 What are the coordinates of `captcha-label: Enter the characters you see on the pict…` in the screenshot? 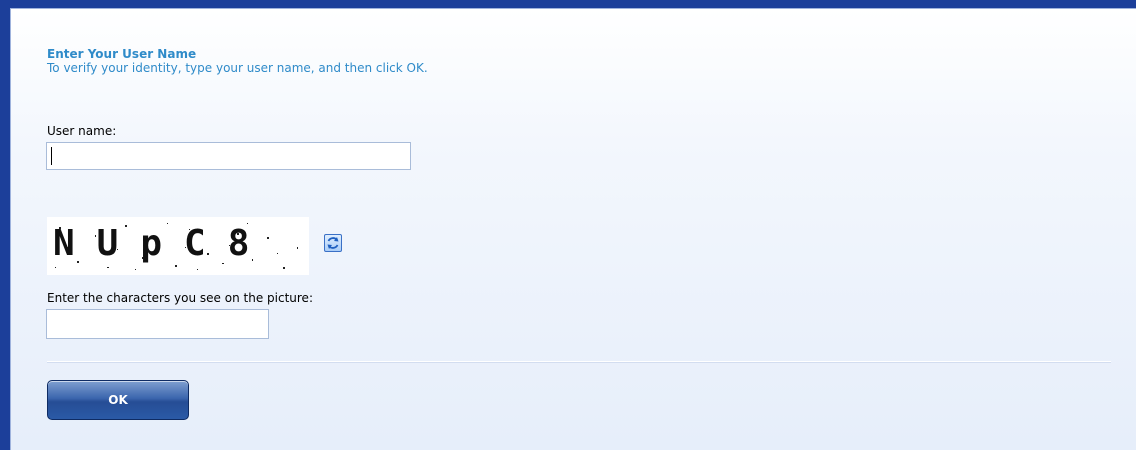 It's located at (180, 298).